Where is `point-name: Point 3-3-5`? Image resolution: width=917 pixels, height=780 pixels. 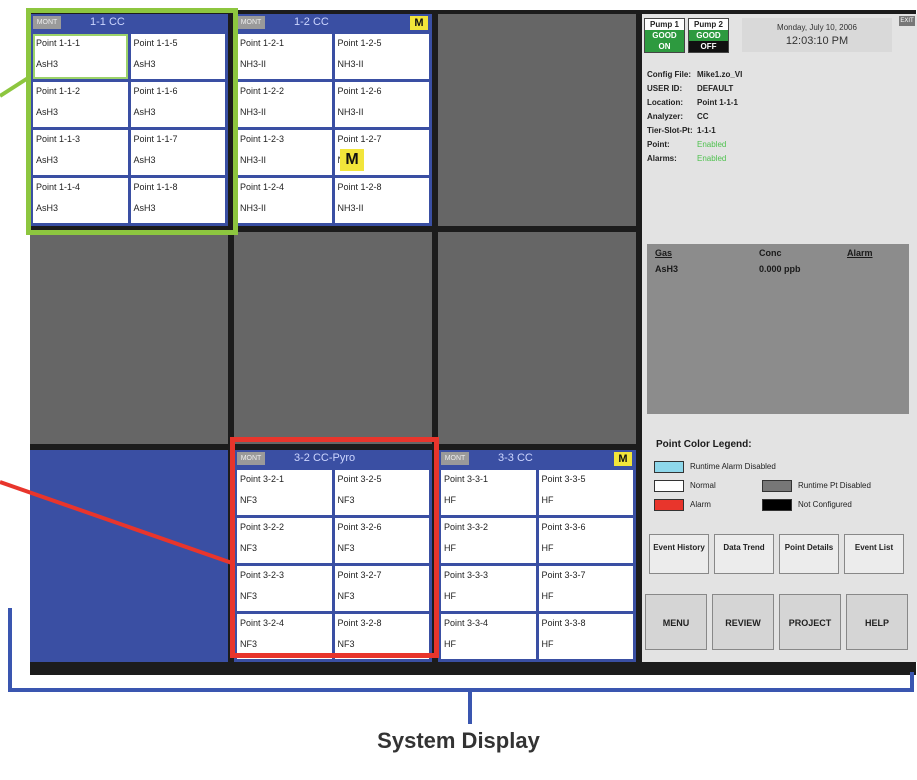
point-name: Point 3-3-5 is located at coordinates (563, 479).